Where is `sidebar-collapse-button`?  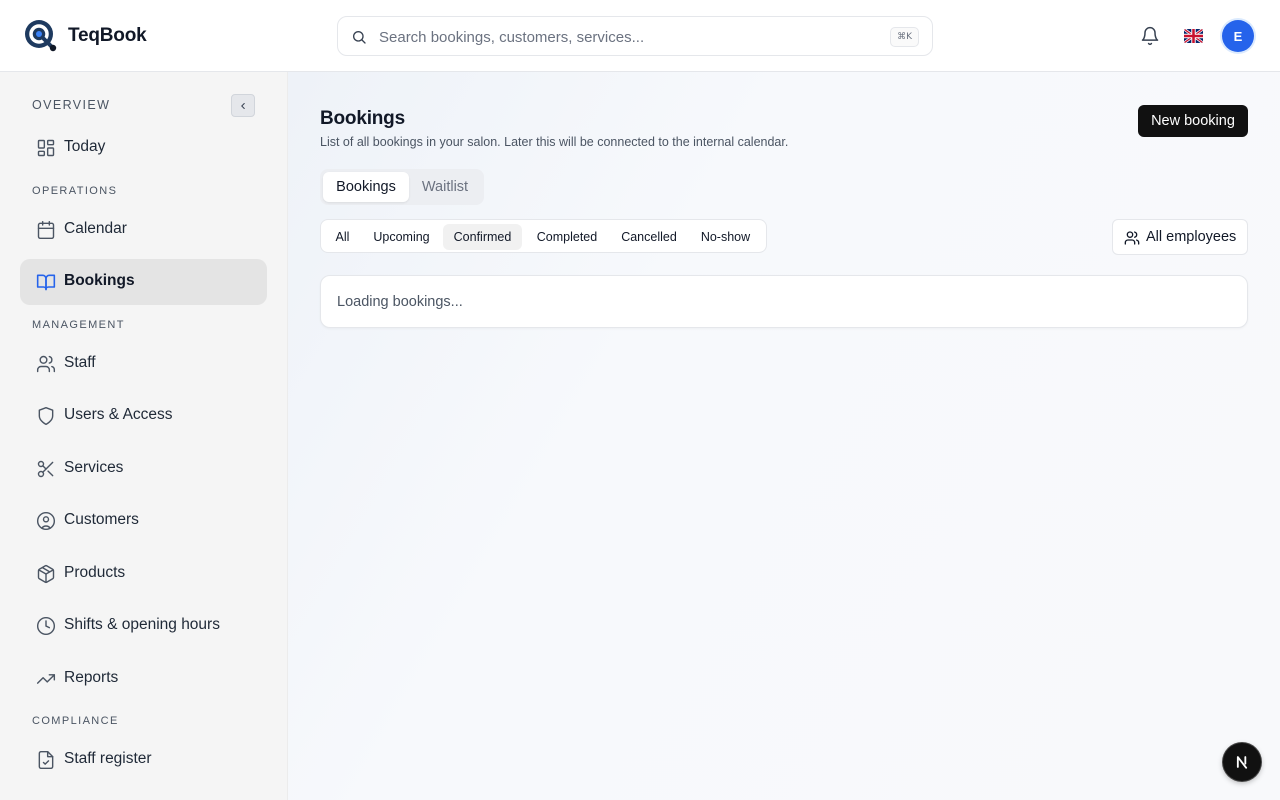
sidebar-collapse-button is located at coordinates (243, 105).